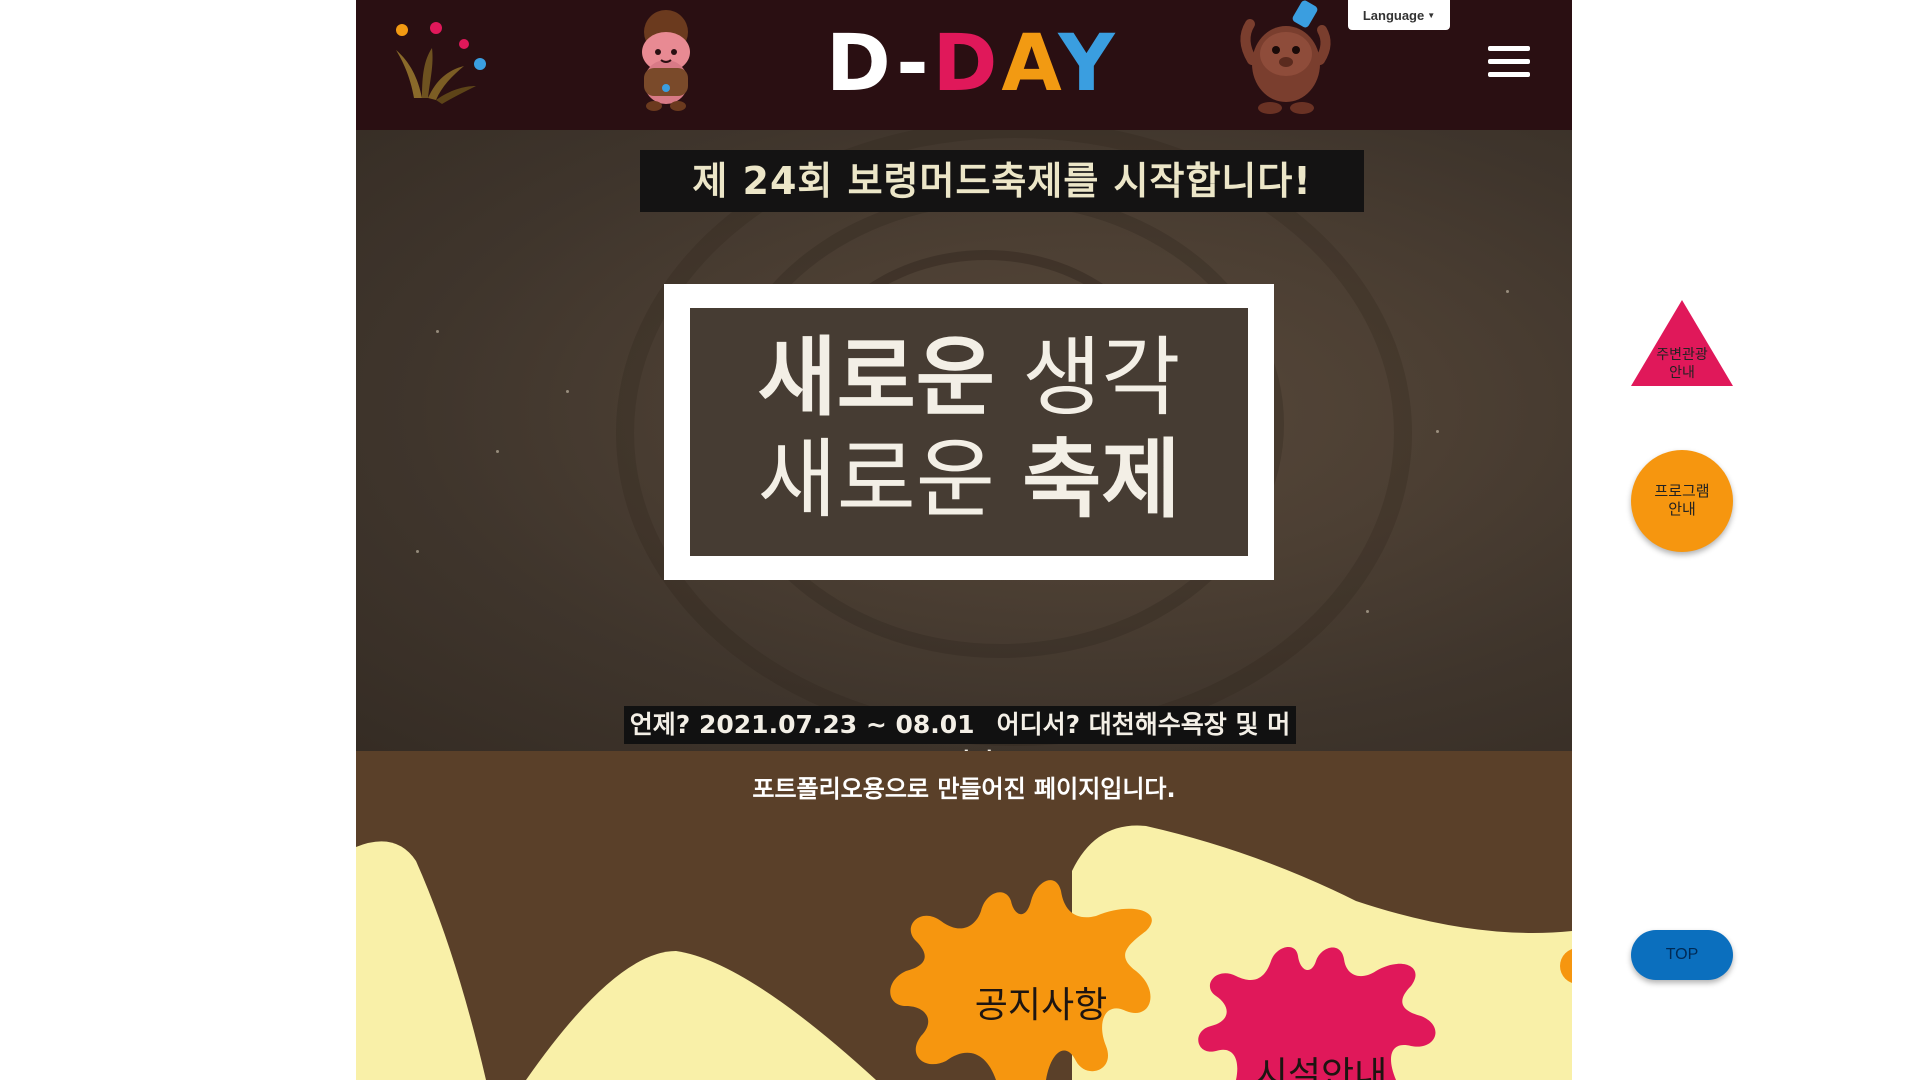 This screenshot has height=1080, width=1921. I want to click on mascot-mud-icon, so click(1285, 57).